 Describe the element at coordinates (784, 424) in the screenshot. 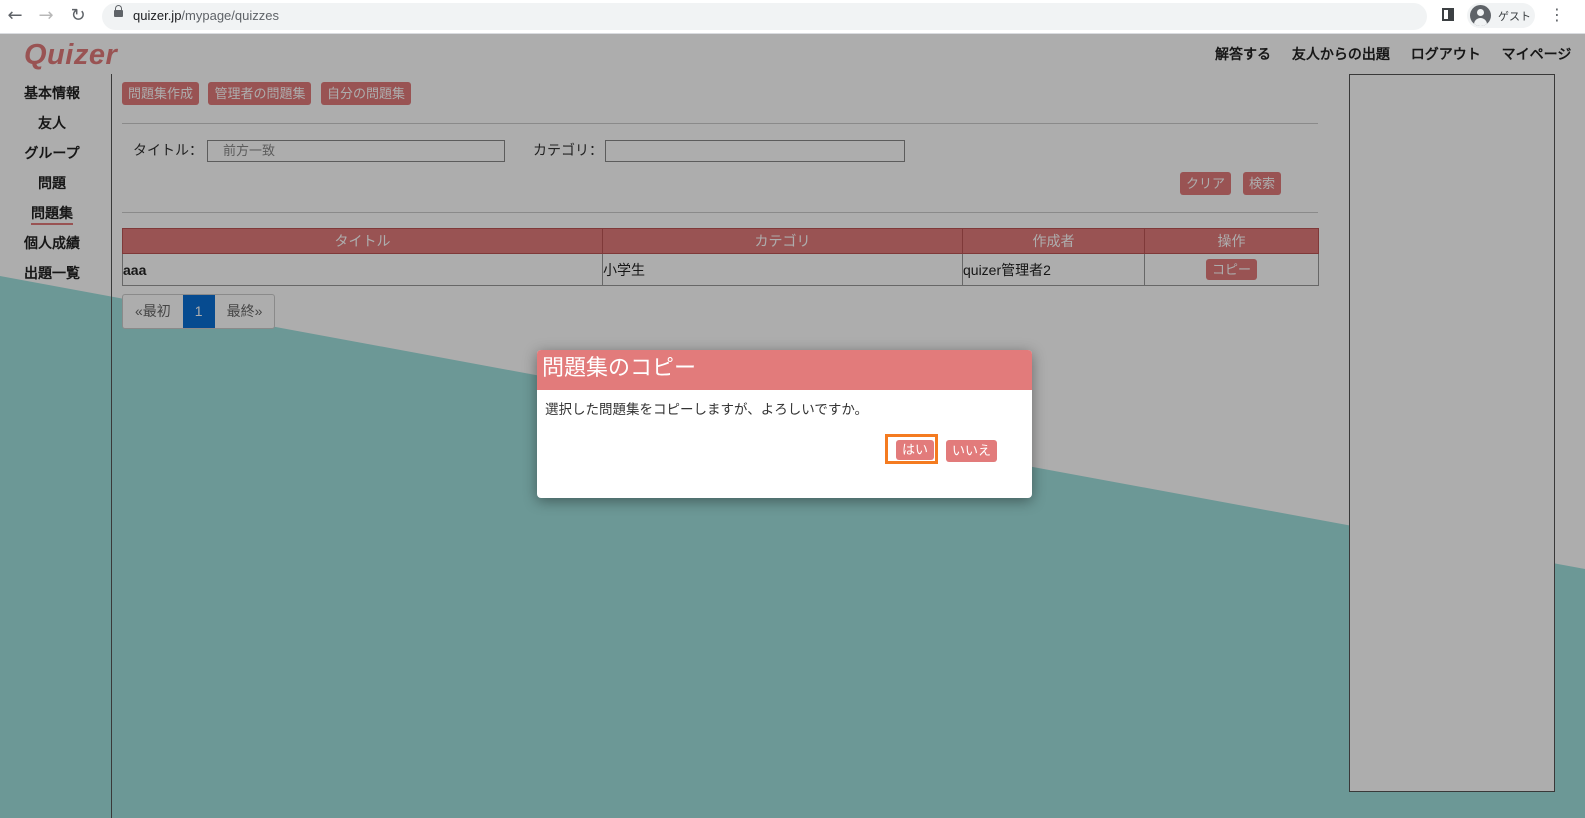

I see `copy-confirm-dialog: 問題集のコピー 選択した問題集をコピーしますが、よろしいですか。 はい いいえ` at that location.